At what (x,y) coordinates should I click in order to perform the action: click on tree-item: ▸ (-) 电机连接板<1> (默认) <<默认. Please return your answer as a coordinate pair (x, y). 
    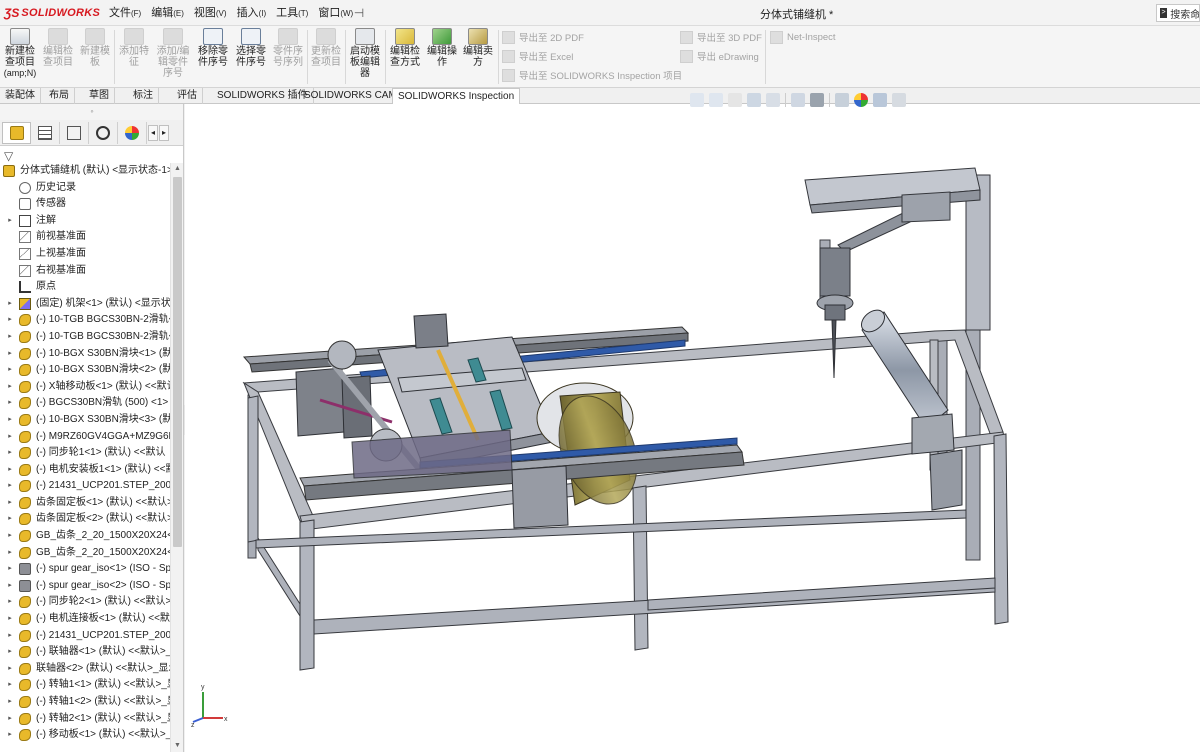
    Looking at the image, I should click on (90, 619).